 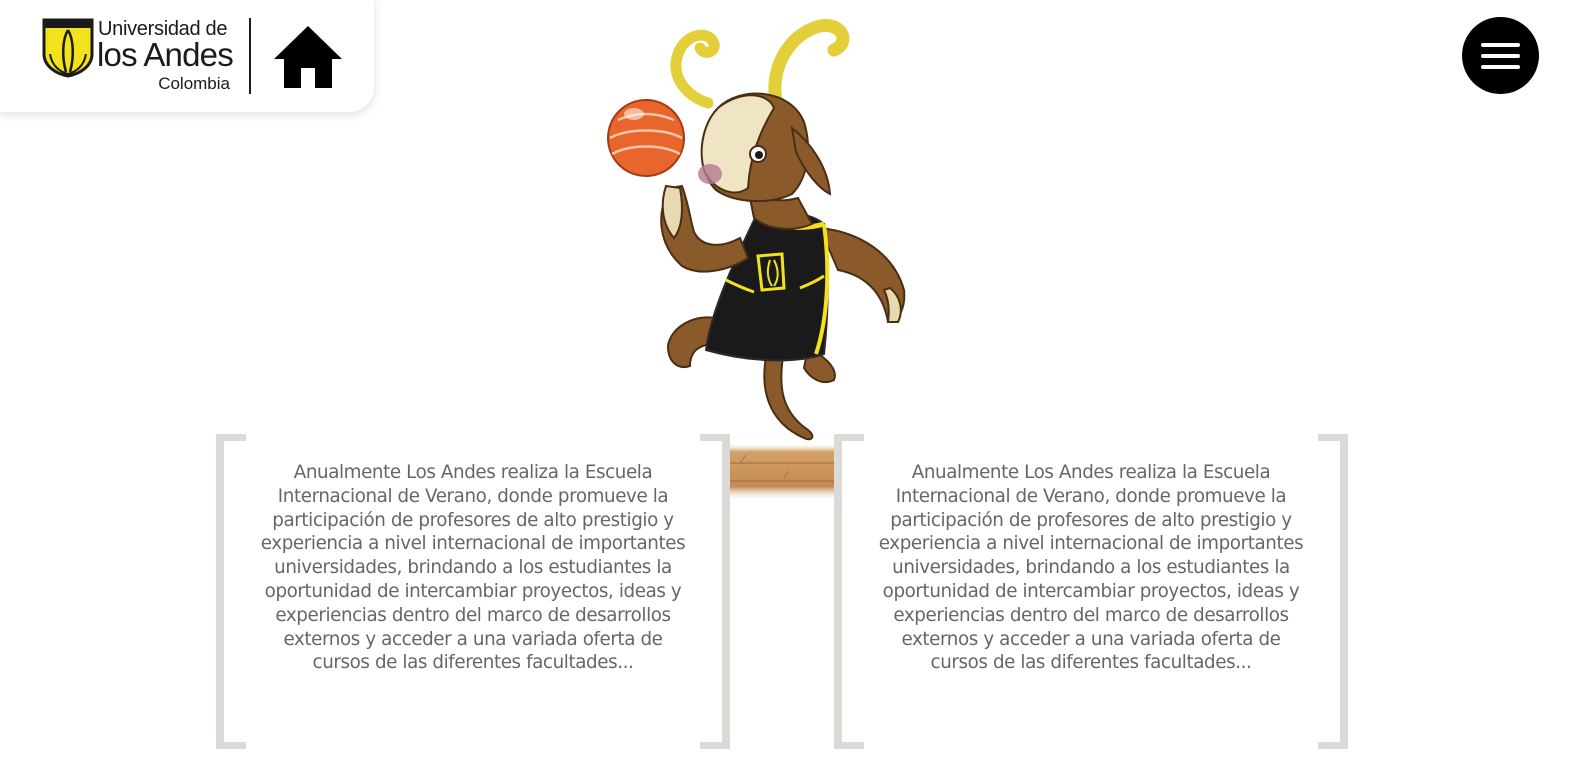 I want to click on home-icon, so click(x=308, y=57).